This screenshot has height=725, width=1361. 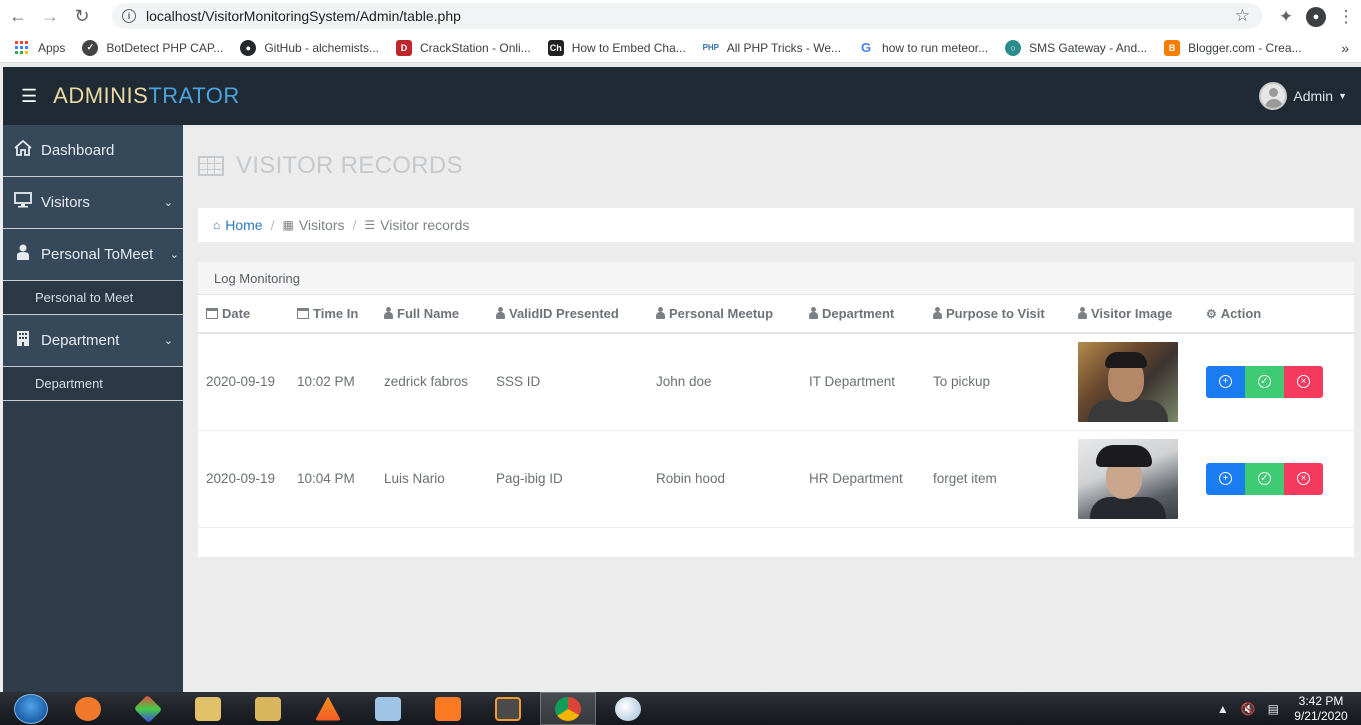 What do you see at coordinates (247, 314) in the screenshot?
I see `column-header-date: Date` at bounding box center [247, 314].